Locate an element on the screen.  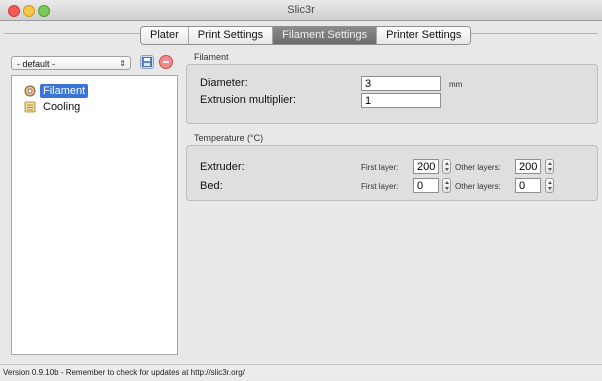
extruder-other-layers-field is located at coordinates (528, 166).